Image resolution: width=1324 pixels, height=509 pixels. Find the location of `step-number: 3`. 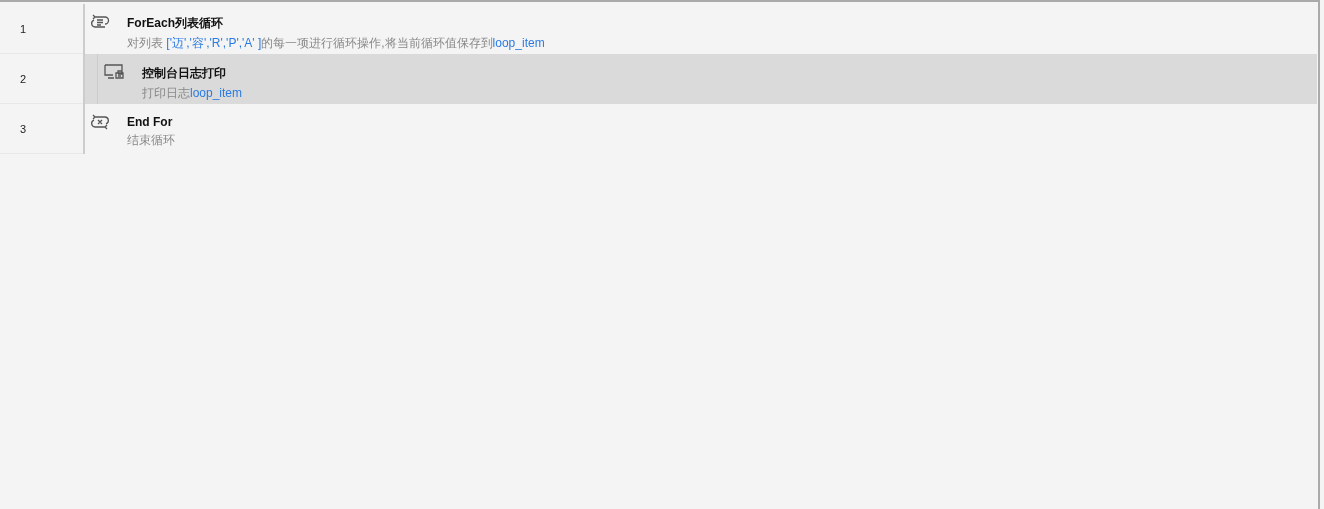

step-number: 3 is located at coordinates (41, 129).